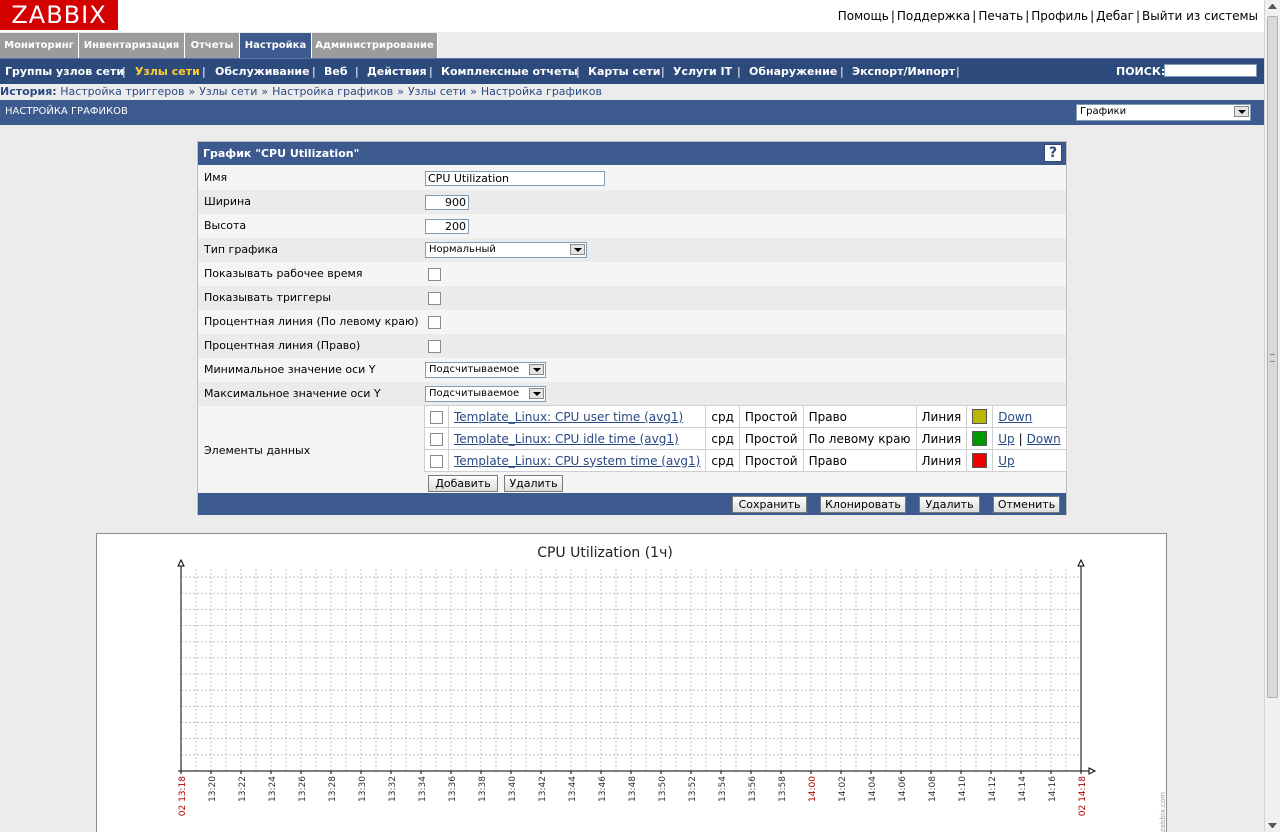  What do you see at coordinates (122, 91) in the screenshot?
I see `history-item: Настройка триггеров` at bounding box center [122, 91].